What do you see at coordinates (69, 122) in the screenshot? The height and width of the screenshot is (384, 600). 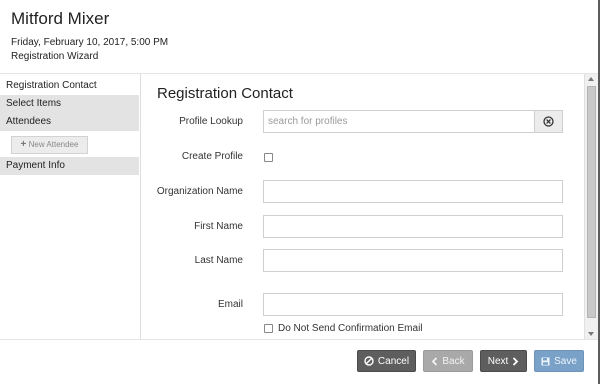 I see `sidebar-item-attendees: Attendees` at bounding box center [69, 122].